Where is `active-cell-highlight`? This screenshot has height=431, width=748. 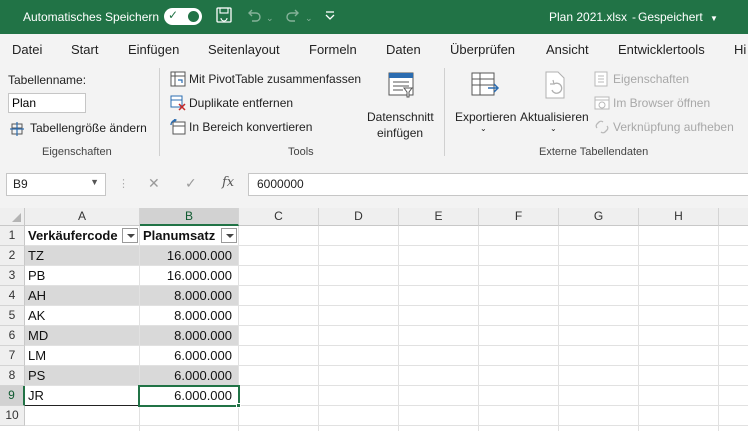
active-cell-highlight is located at coordinates (189, 396).